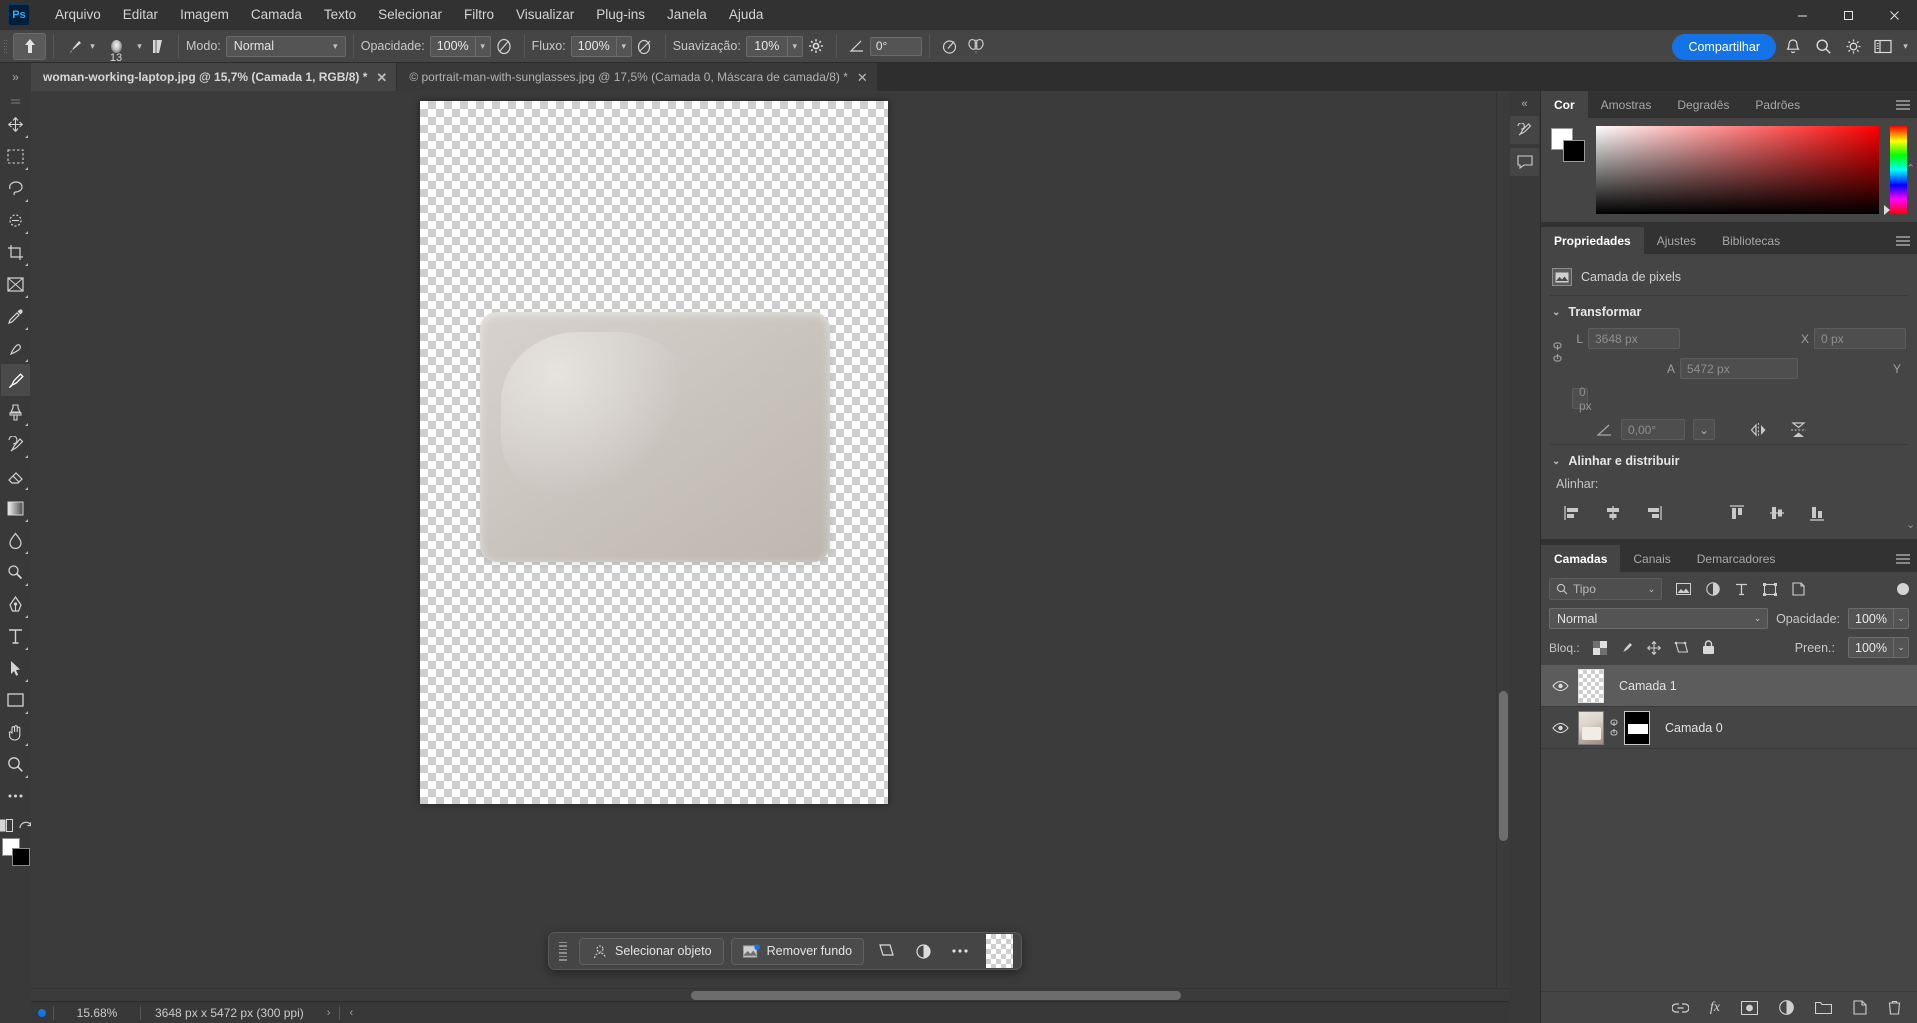 The width and height of the screenshot is (1917, 1023). I want to click on layer-name: Camada 1, so click(1648, 686).